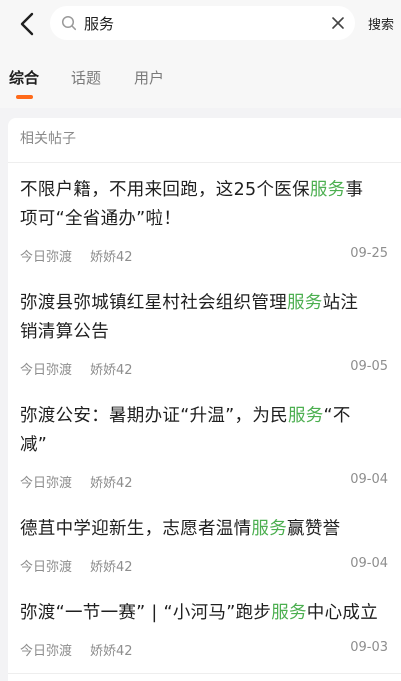  What do you see at coordinates (136, 529) in the screenshot?
I see `post-title-text: 德苴中学迎新生，志愿者温情` at bounding box center [136, 529].